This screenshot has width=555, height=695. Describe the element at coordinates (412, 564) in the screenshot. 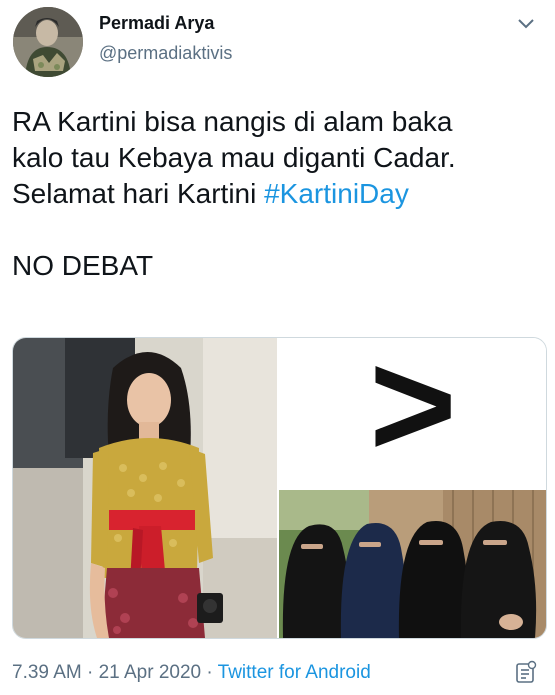

I see `cadar-photo` at that location.